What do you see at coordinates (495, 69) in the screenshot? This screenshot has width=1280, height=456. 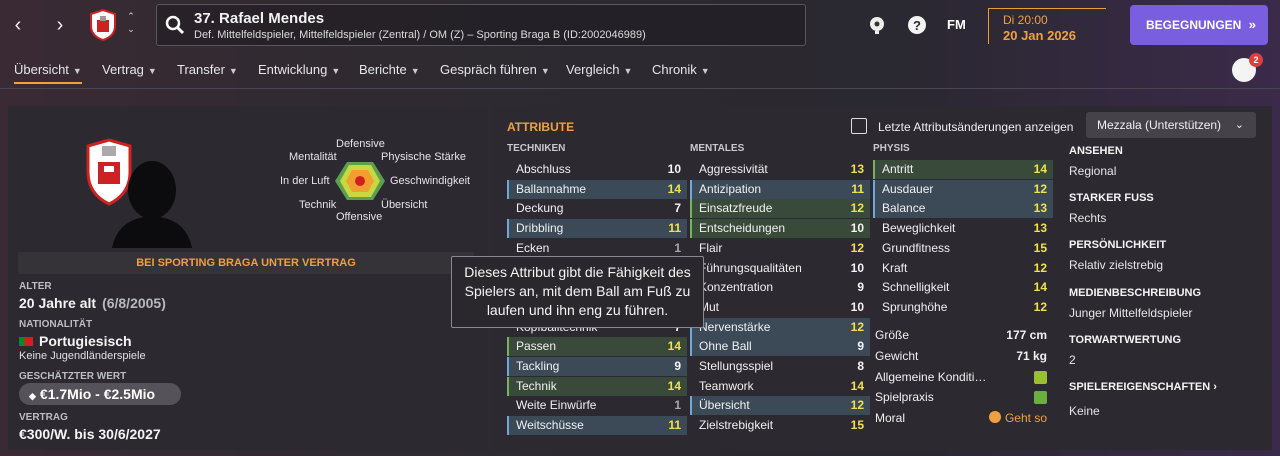 I see `tab-interaction: Gespräch führen ▼` at bounding box center [495, 69].